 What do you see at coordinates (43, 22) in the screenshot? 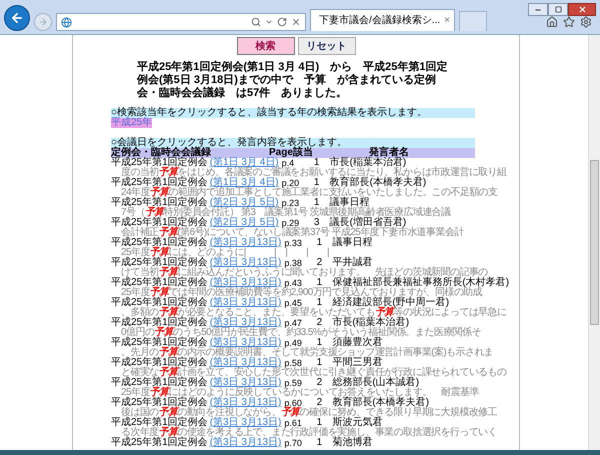
I see `forward-arrow-icon` at bounding box center [43, 22].